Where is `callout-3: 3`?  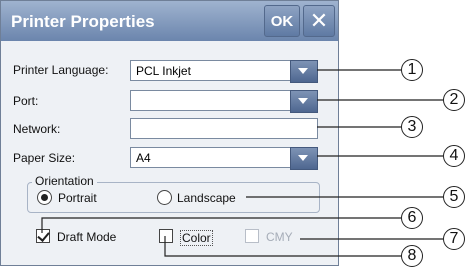 callout-3: 3 is located at coordinates (412, 127).